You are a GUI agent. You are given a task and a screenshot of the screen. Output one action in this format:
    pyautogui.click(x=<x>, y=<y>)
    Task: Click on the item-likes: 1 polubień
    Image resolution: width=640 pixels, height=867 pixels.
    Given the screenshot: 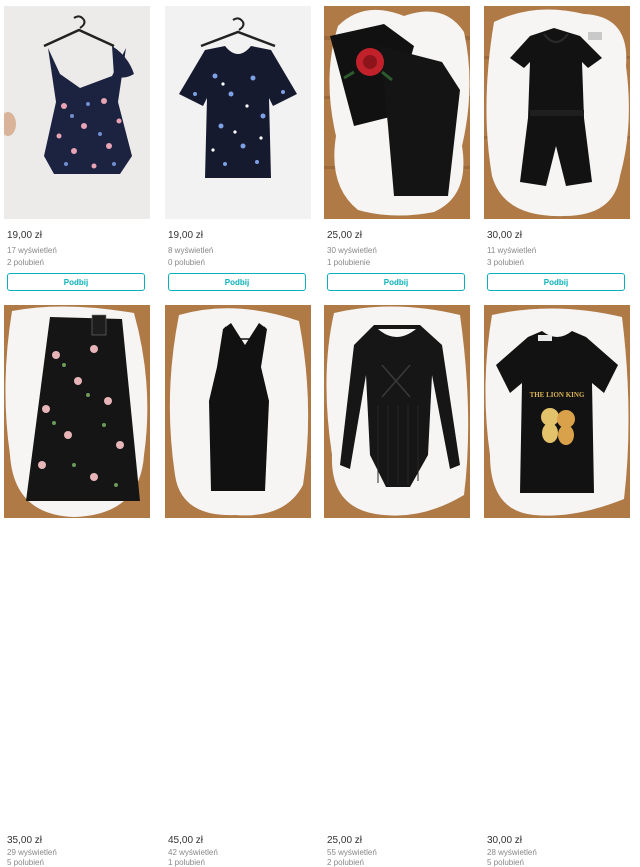 What is the action you would take?
    pyautogui.click(x=186, y=862)
    